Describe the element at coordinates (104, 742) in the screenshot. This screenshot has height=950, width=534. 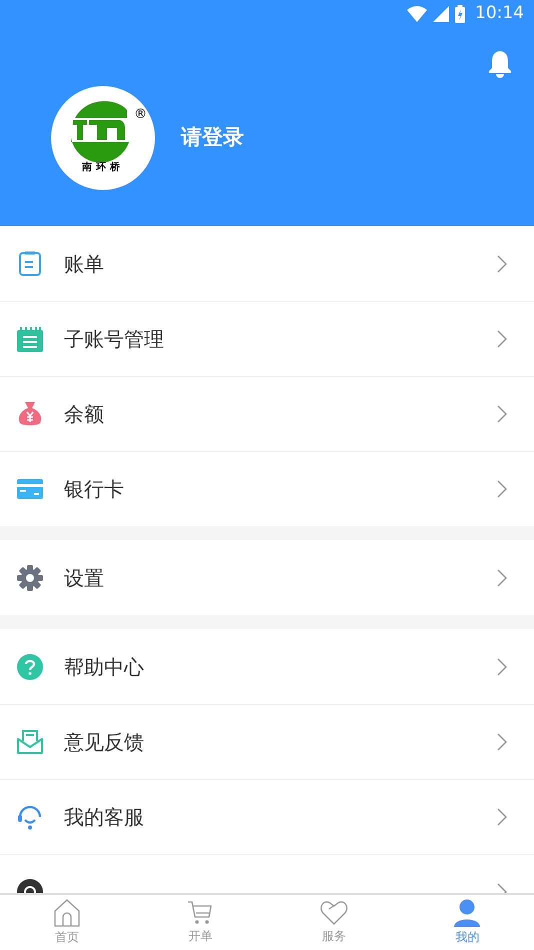
I see `menu-label: 意见反馈` at that location.